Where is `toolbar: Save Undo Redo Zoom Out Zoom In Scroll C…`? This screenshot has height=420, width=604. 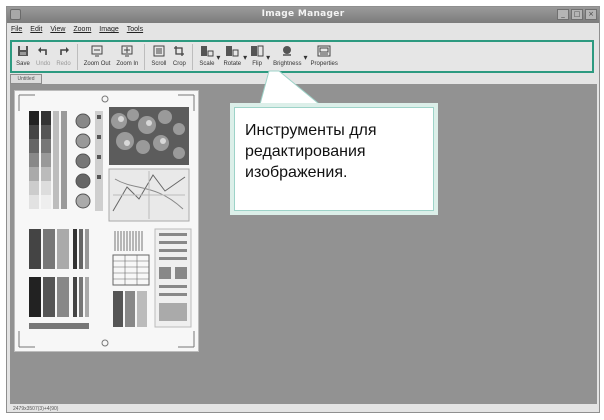
toolbar: Save Undo Redo Zoom Out Zoom In Scroll C… is located at coordinates (302, 56).